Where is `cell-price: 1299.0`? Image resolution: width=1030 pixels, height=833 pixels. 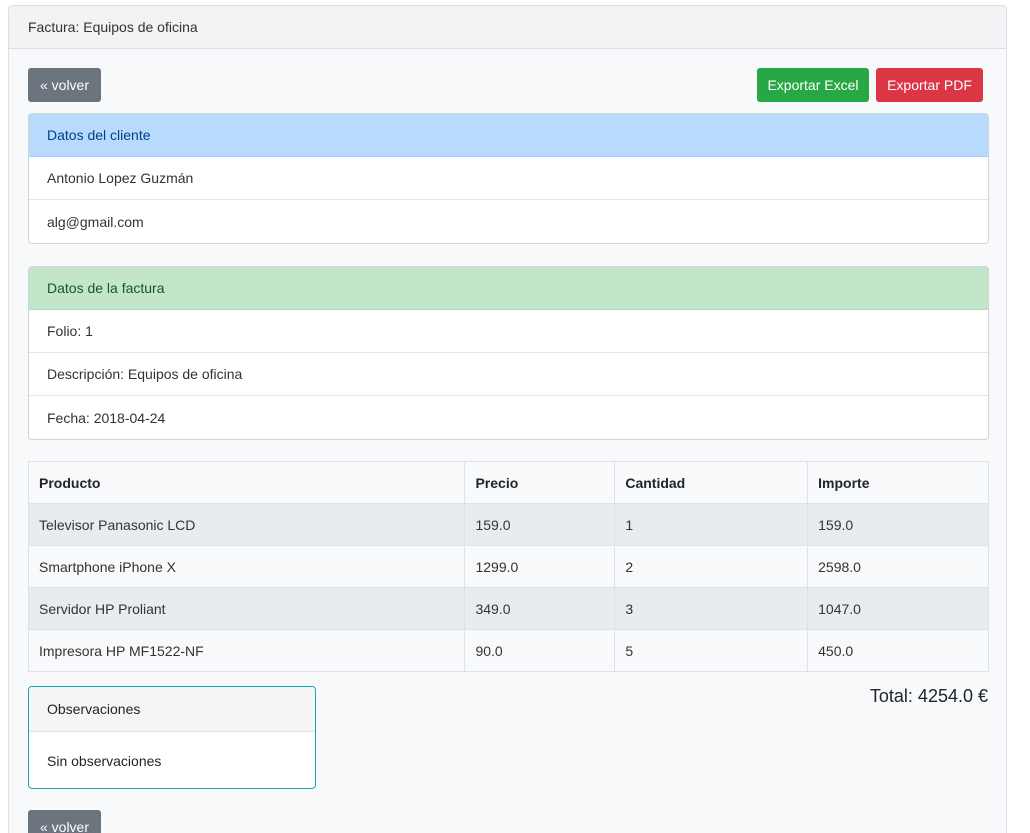 cell-price: 1299.0 is located at coordinates (540, 566).